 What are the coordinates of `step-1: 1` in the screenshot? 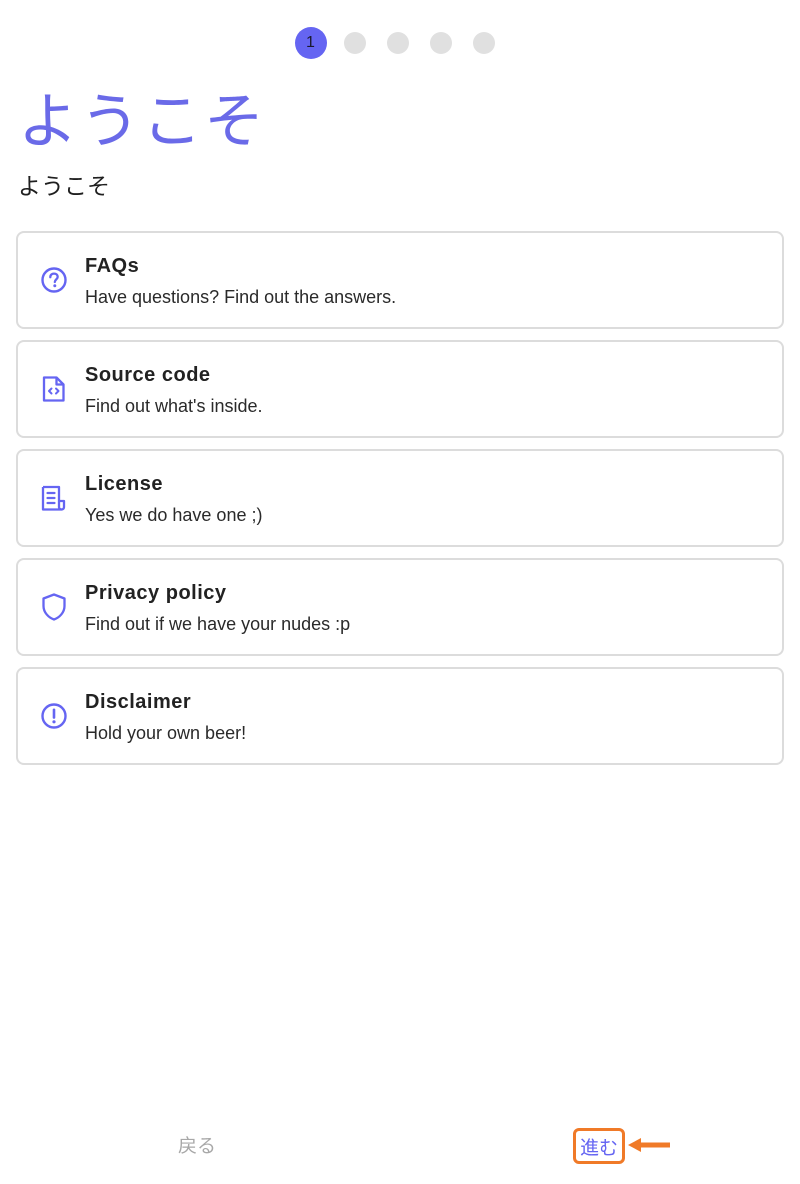 It's located at (310, 43).